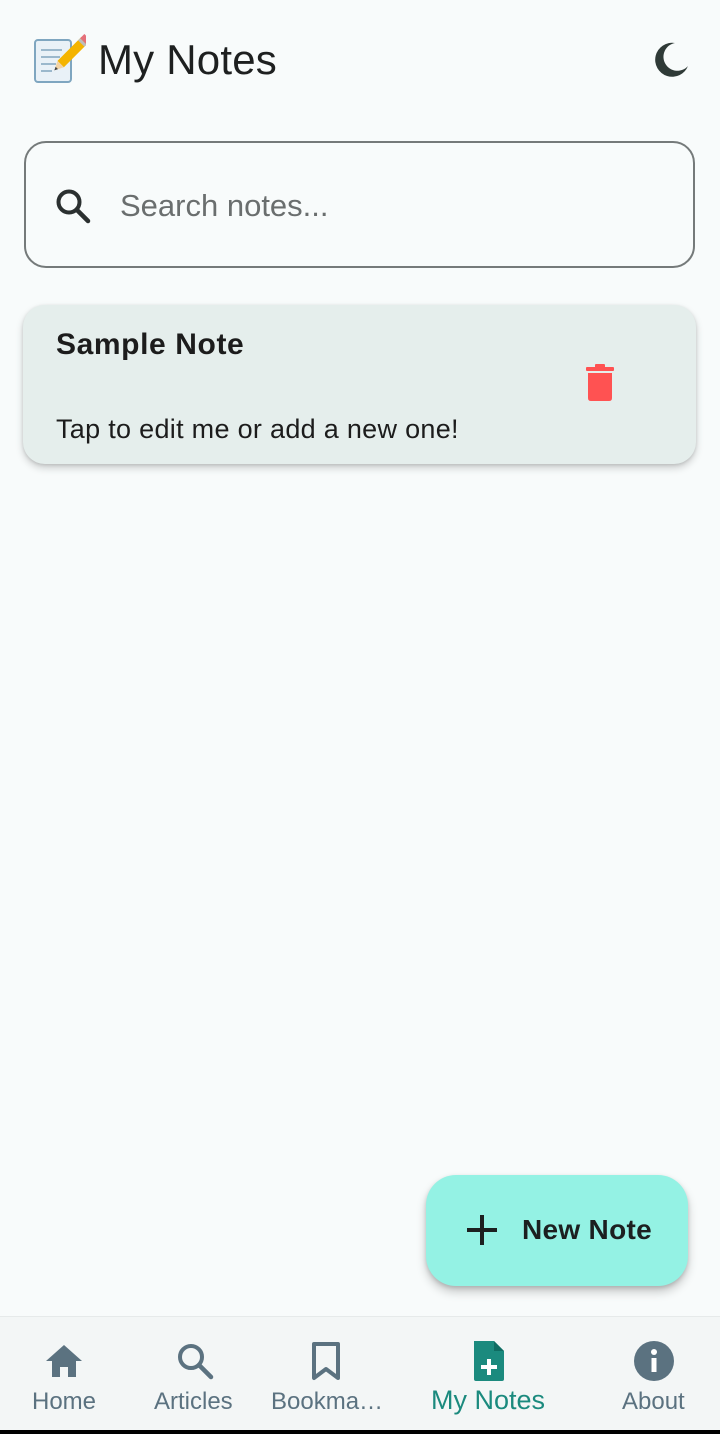  I want to click on memo-pencil-icon, so click(61, 59).